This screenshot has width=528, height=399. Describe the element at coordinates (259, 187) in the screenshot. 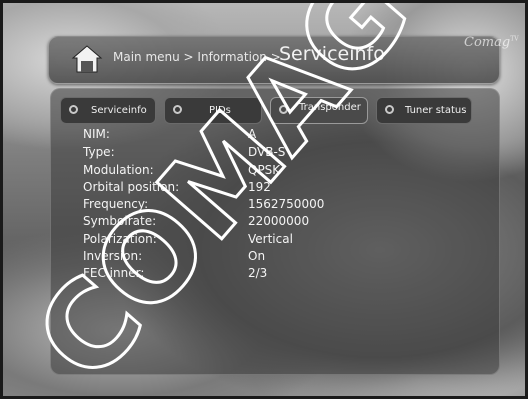

I see `info-value-orbital-position: 192` at that location.